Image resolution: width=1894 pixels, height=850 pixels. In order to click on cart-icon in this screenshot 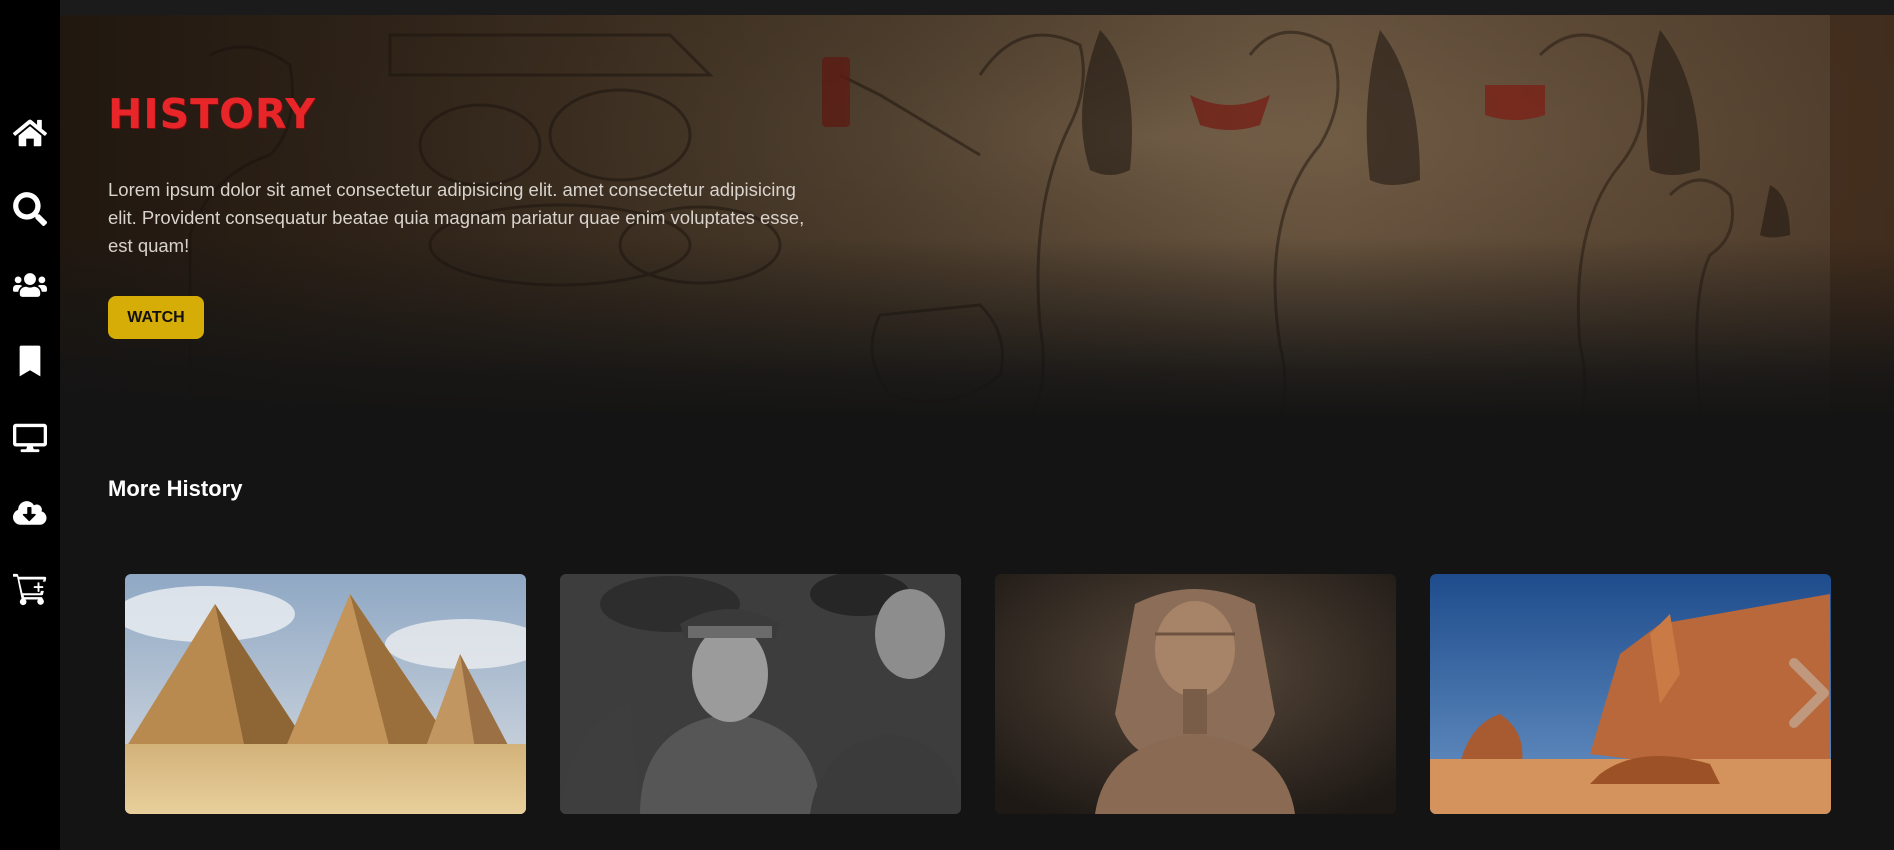, I will do `click(30, 589)`.